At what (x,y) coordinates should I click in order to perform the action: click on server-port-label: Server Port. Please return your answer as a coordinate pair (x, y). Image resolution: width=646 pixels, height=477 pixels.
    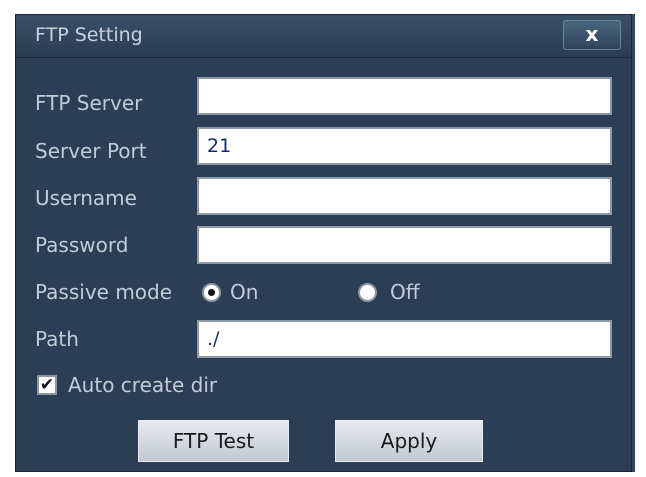
    Looking at the image, I should click on (91, 151).